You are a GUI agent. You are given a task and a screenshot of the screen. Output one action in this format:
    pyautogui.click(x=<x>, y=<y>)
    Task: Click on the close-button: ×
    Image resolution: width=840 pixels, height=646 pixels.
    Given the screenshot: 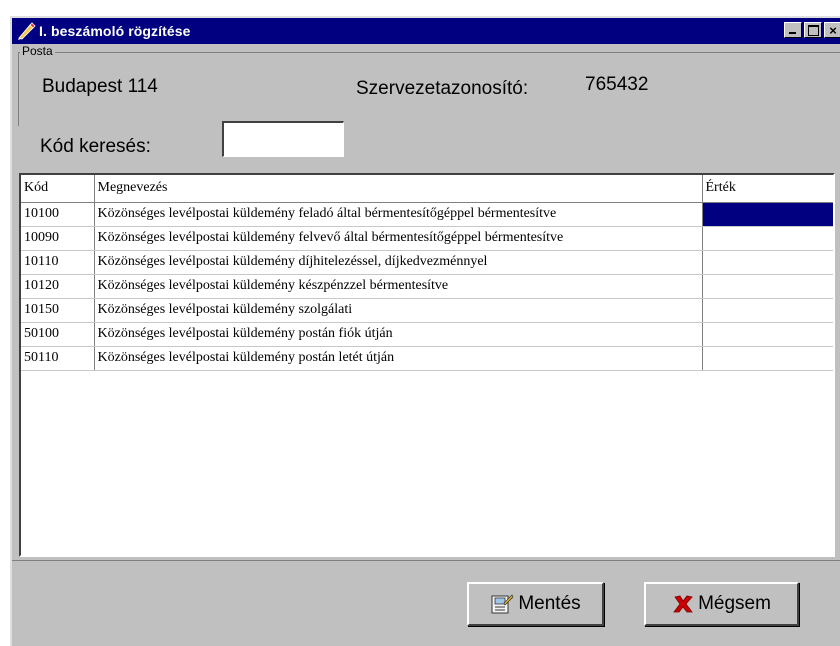 What is the action you would take?
    pyautogui.click(x=832, y=30)
    